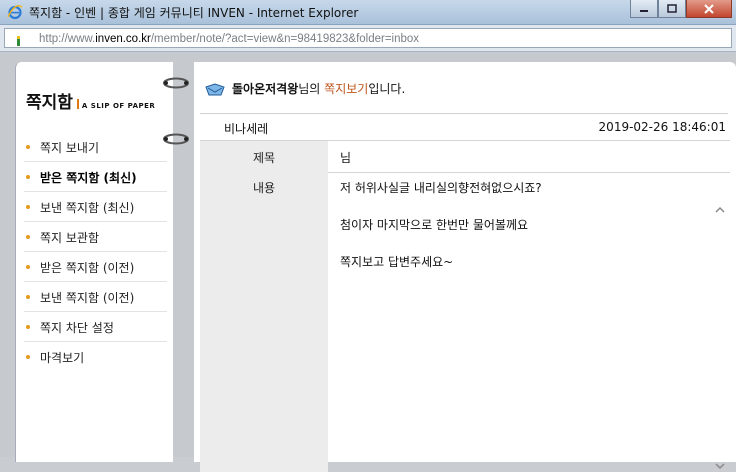 Image resolution: width=736 pixels, height=472 pixels. I want to click on note-logo: 쪽지함 A SLIP OF PAPER, so click(90, 100).